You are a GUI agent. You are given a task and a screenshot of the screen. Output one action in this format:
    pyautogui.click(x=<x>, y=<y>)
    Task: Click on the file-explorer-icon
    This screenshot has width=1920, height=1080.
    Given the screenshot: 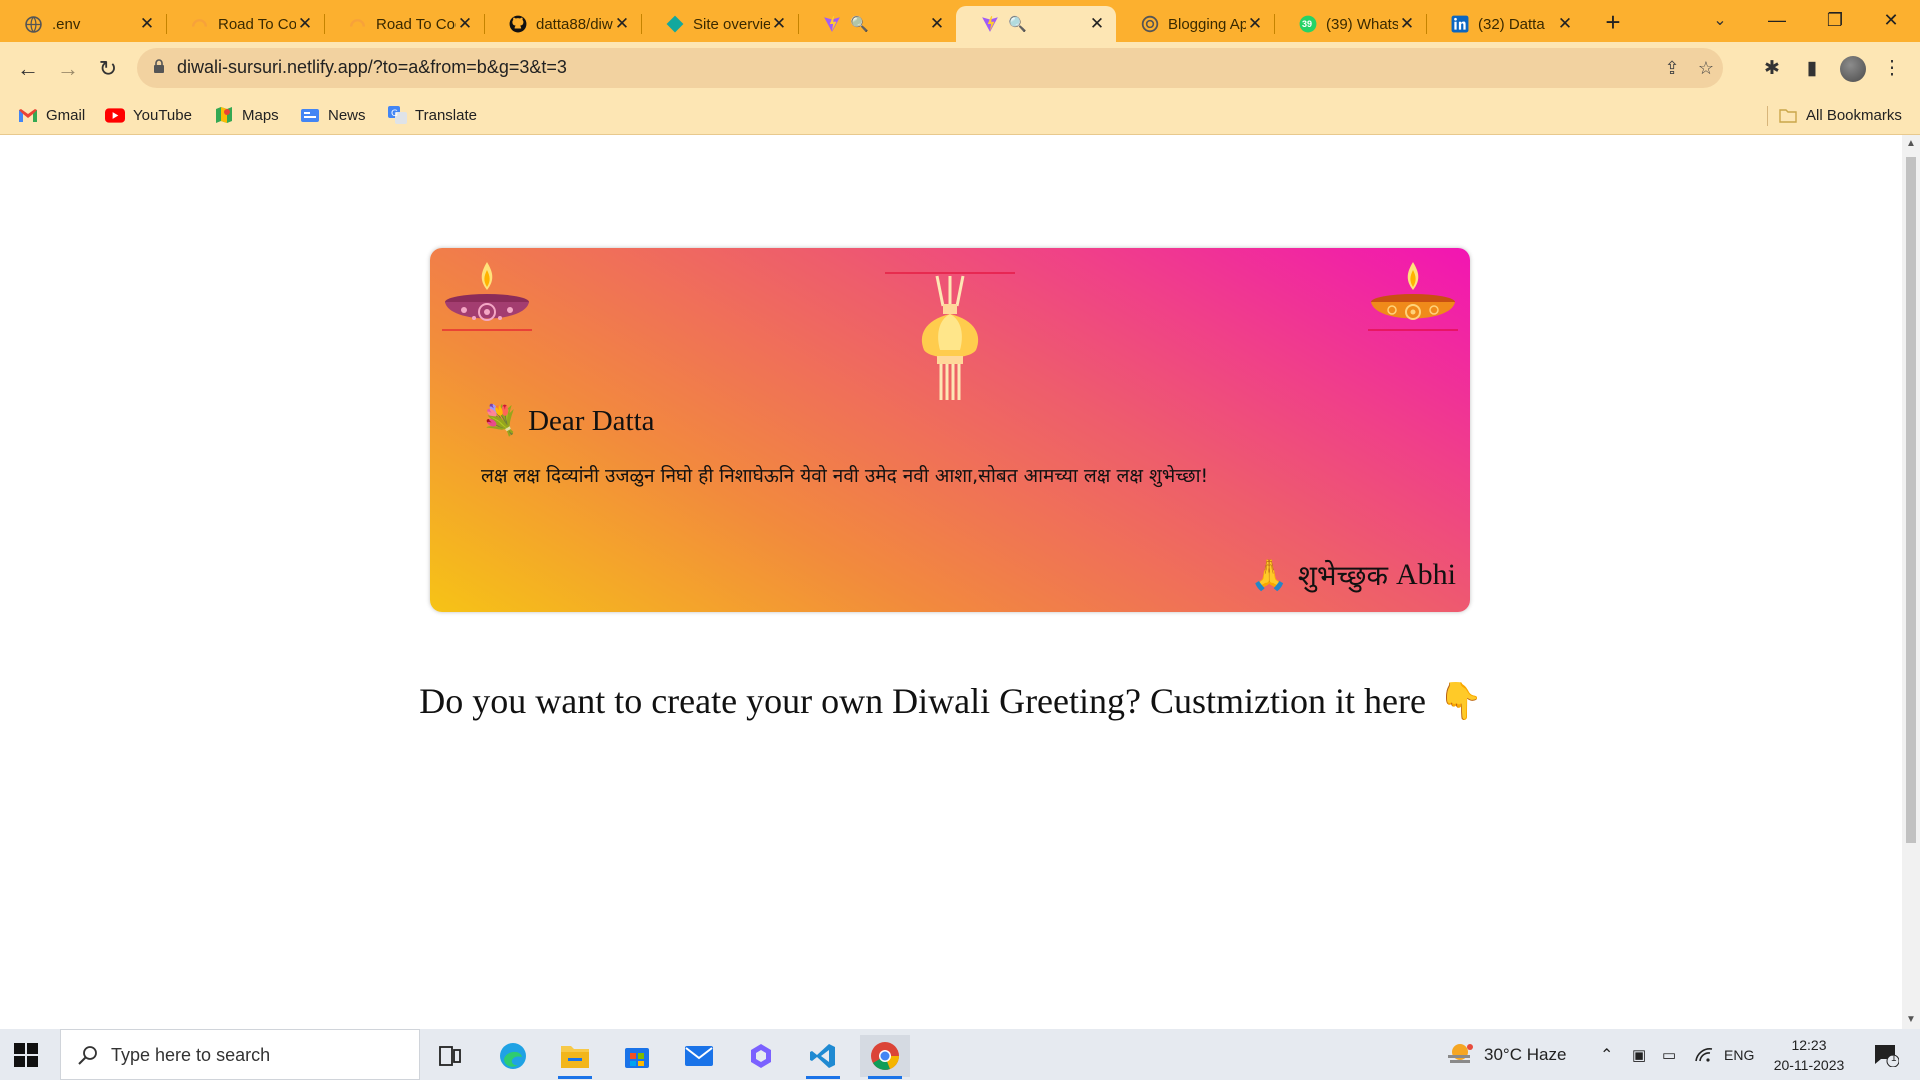 What is the action you would take?
    pyautogui.click(x=575, y=1057)
    